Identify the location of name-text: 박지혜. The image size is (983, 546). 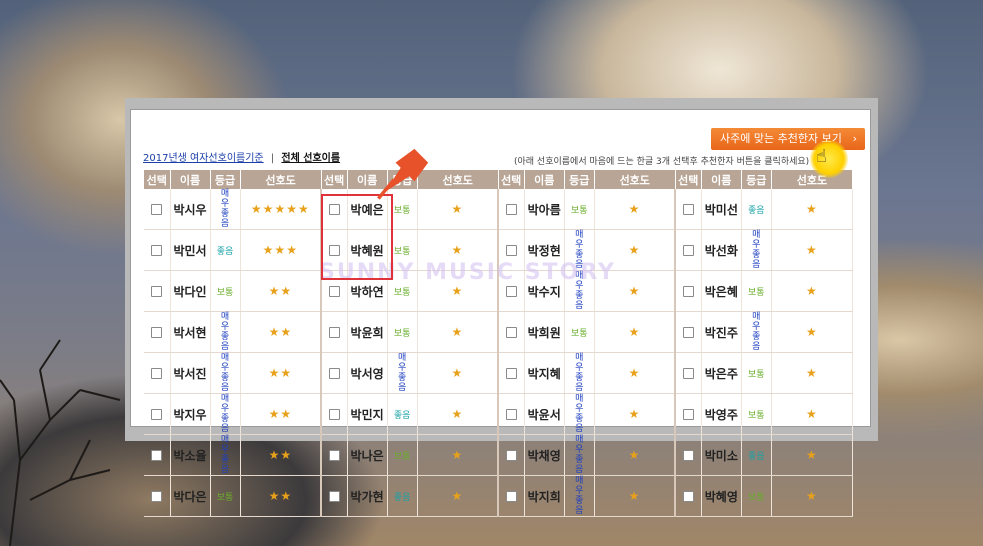
(544, 373).